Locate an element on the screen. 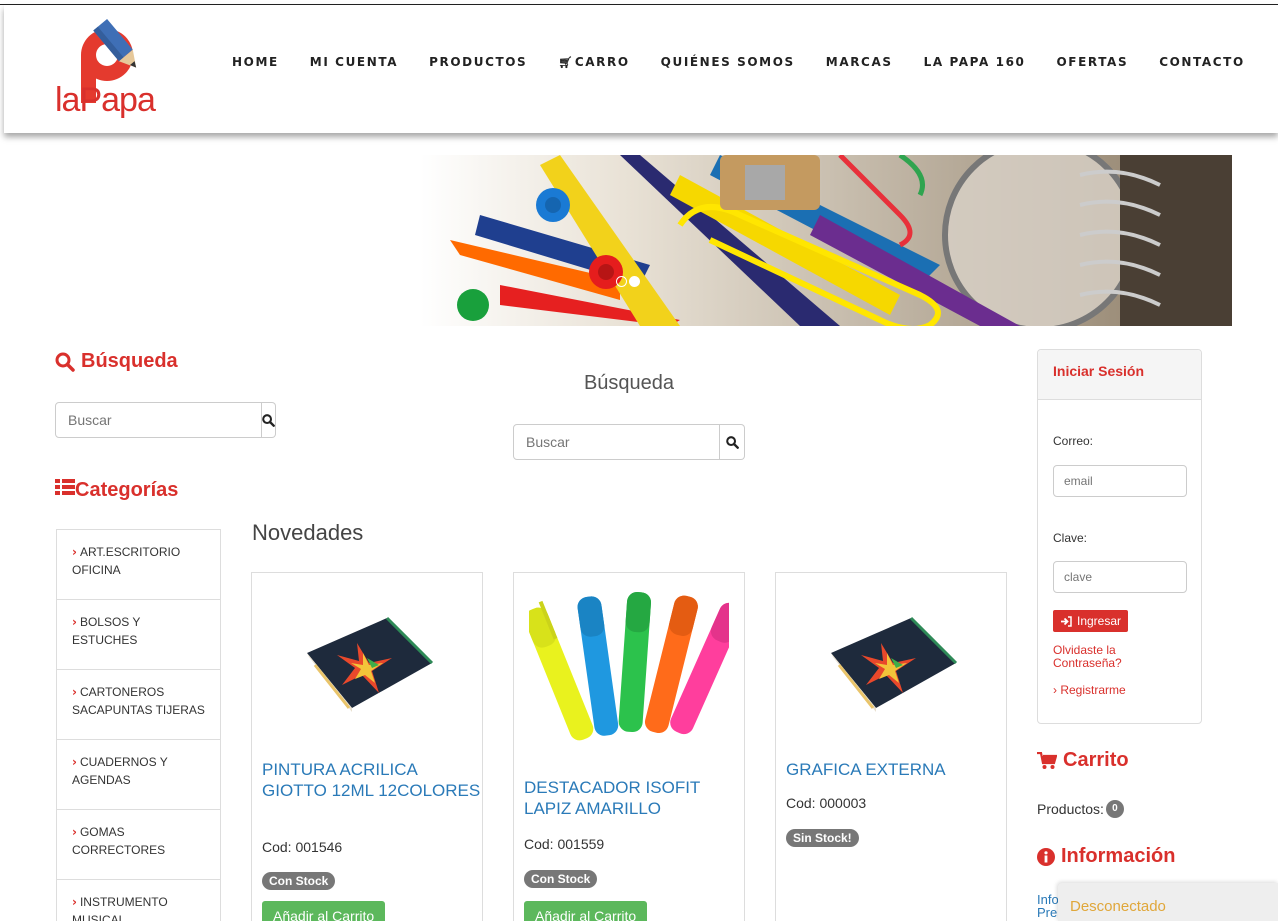 Image resolution: width=1278 pixels, height=921 pixels. category-item: › GOMAS CORRECTORES is located at coordinates (138, 845).